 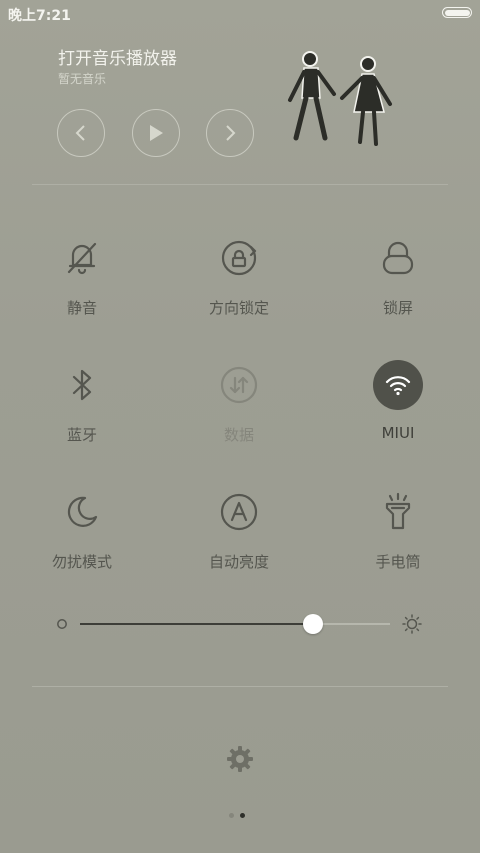 I want to click on status-time: 晚上7:21, so click(x=39, y=16).